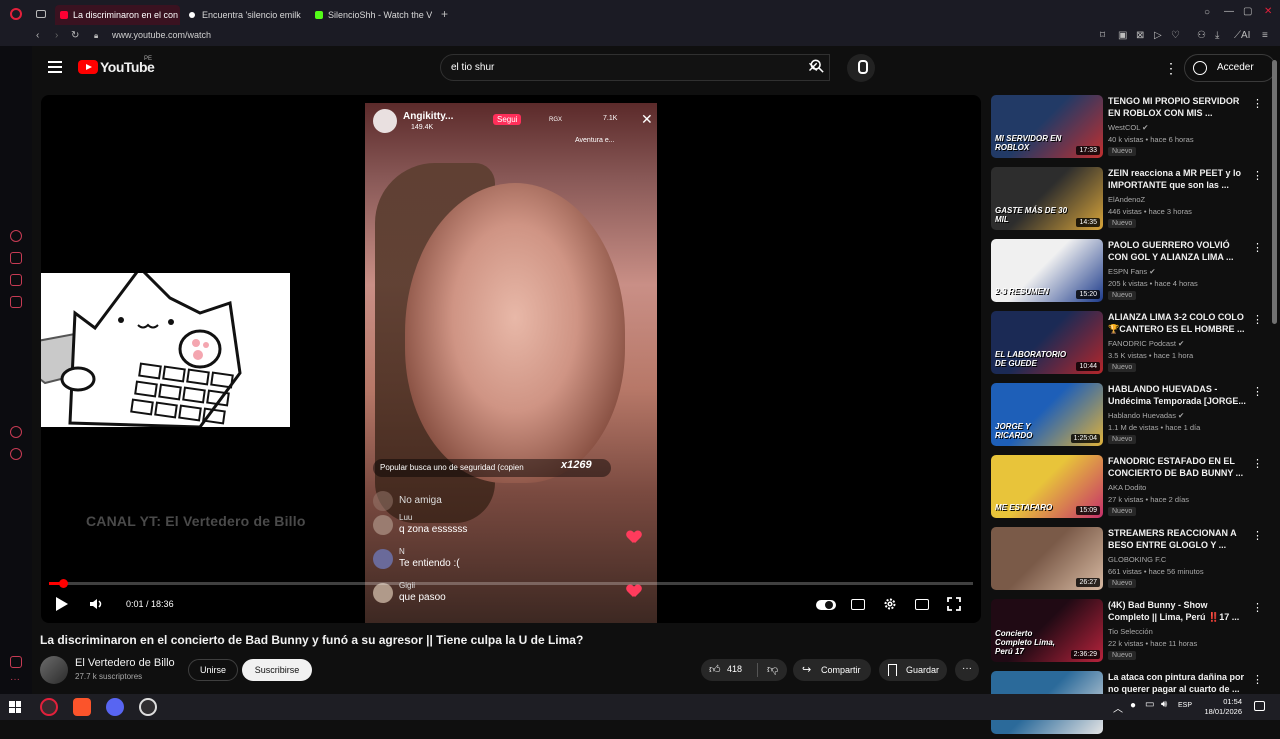  I want to click on play-button, so click(62, 604).